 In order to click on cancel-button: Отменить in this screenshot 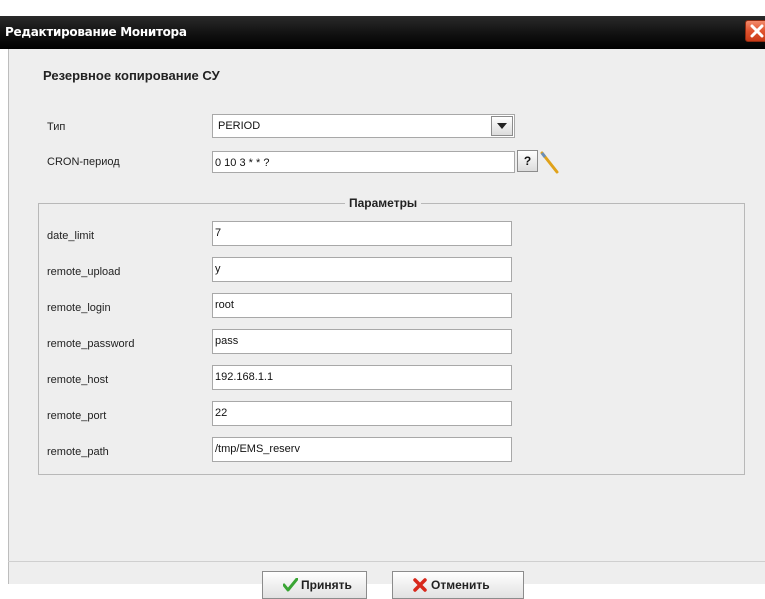, I will do `click(458, 585)`.